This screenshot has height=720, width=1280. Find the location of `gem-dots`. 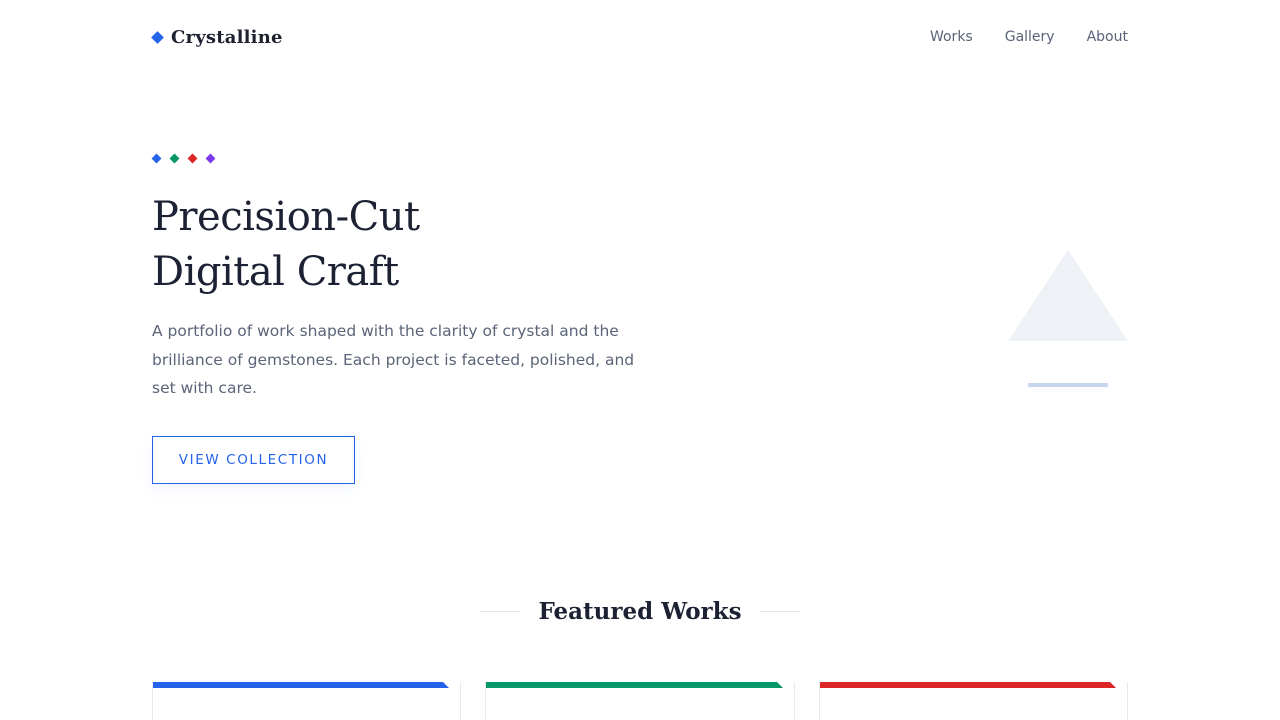

gem-dots is located at coordinates (183, 158).